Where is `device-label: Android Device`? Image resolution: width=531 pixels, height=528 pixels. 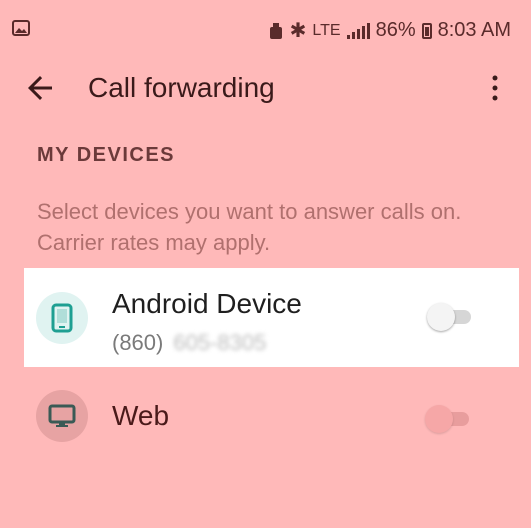 device-label: Android Device is located at coordinates (207, 303).